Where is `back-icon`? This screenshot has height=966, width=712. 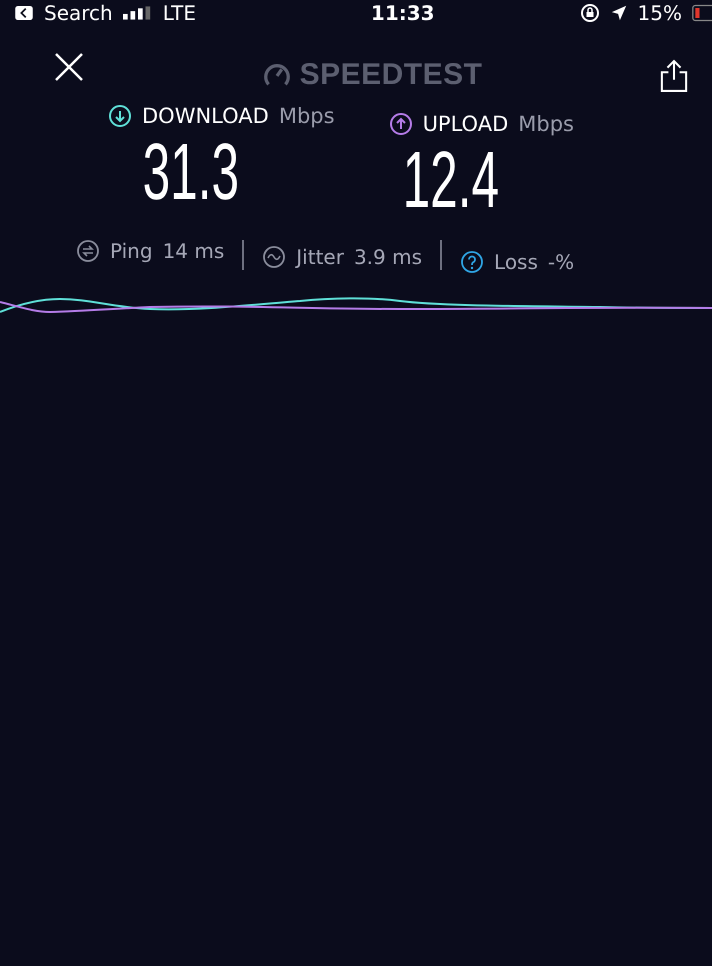
back-icon is located at coordinates (24, 13).